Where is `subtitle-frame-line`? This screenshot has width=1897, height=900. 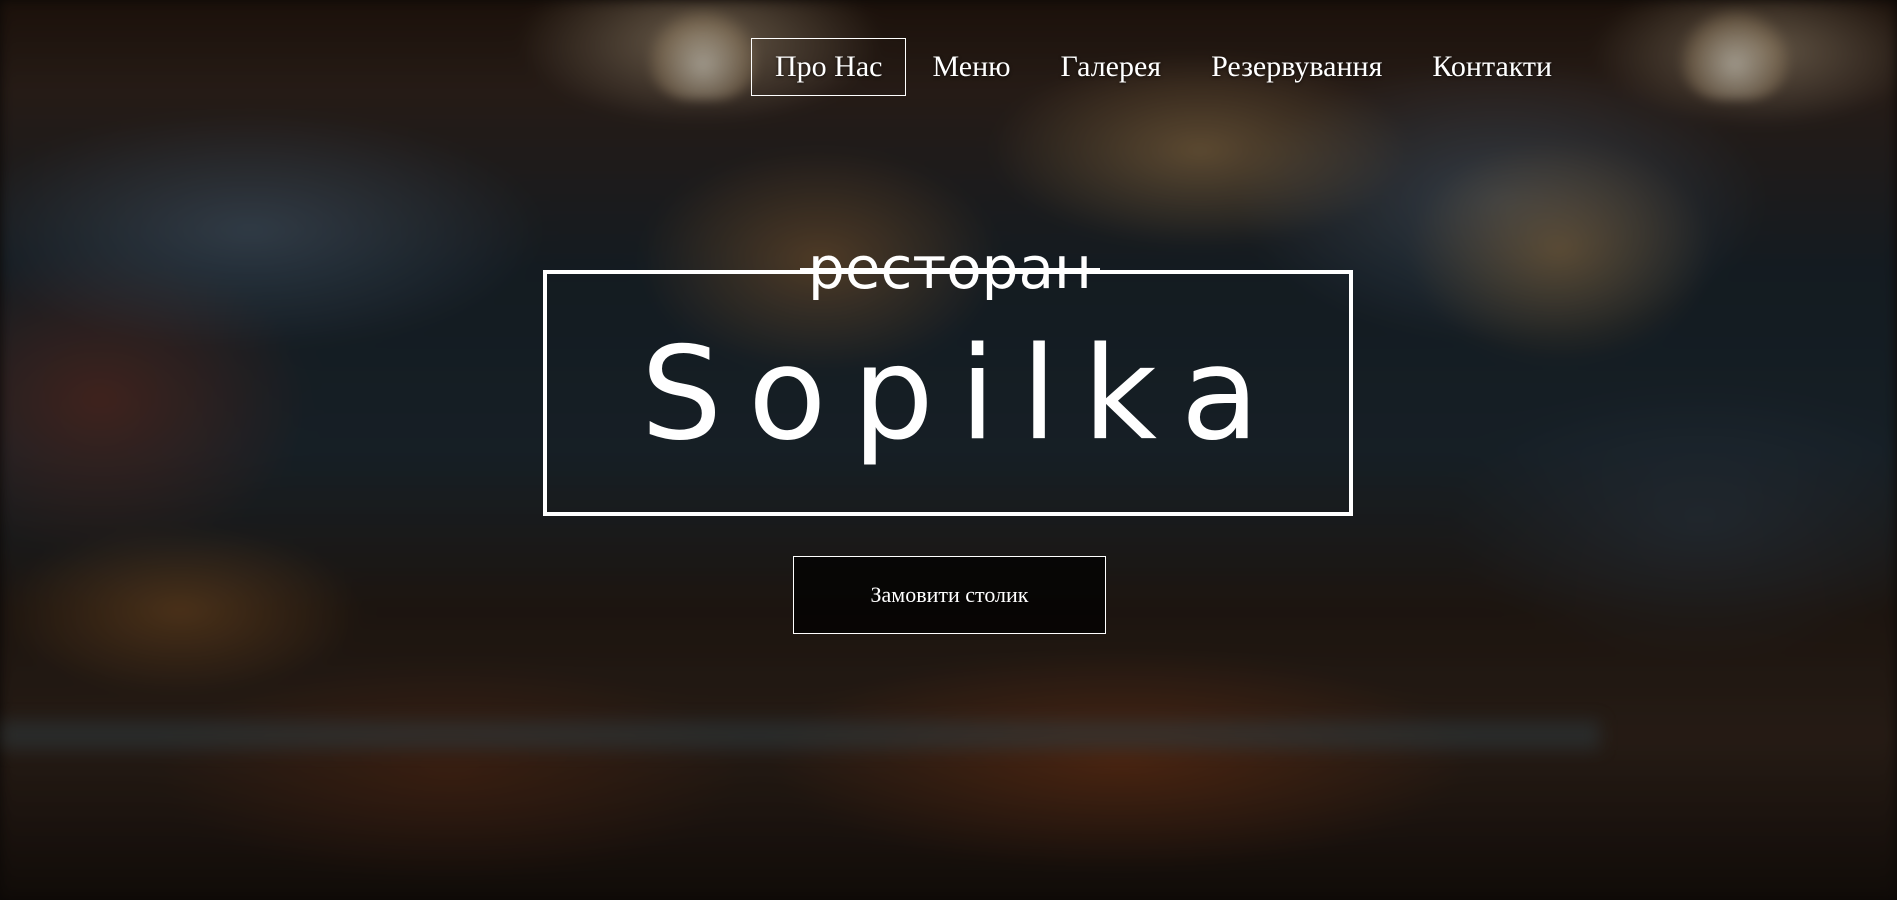
subtitle-frame-line is located at coordinates (950, 270).